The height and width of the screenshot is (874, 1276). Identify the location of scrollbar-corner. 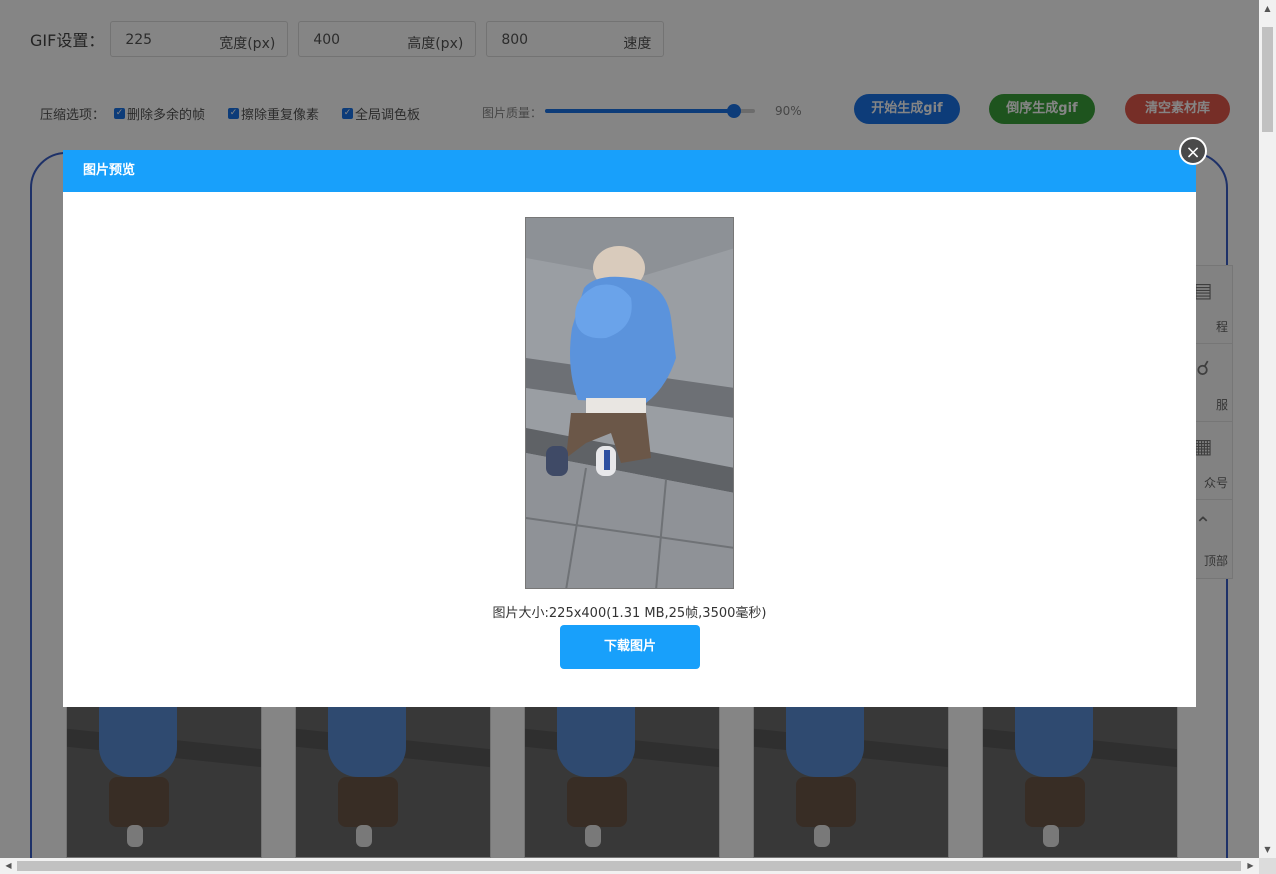
(1267, 866).